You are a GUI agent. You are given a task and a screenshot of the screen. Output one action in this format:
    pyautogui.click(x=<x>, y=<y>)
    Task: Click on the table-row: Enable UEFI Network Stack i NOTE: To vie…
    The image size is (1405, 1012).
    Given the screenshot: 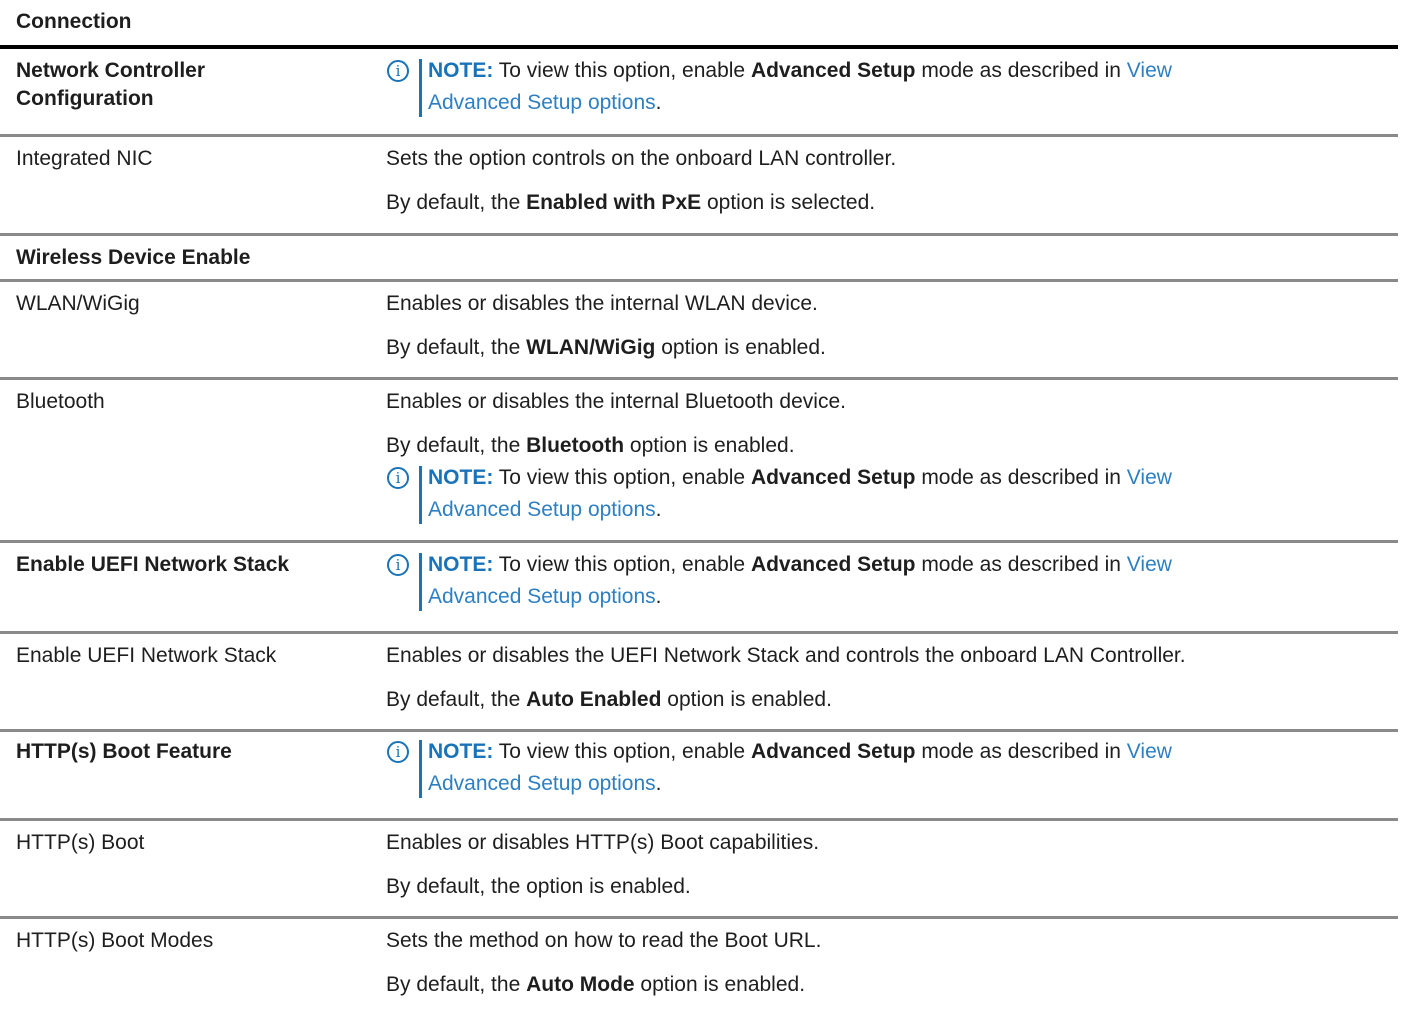 What is the action you would take?
    pyautogui.click(x=699, y=588)
    